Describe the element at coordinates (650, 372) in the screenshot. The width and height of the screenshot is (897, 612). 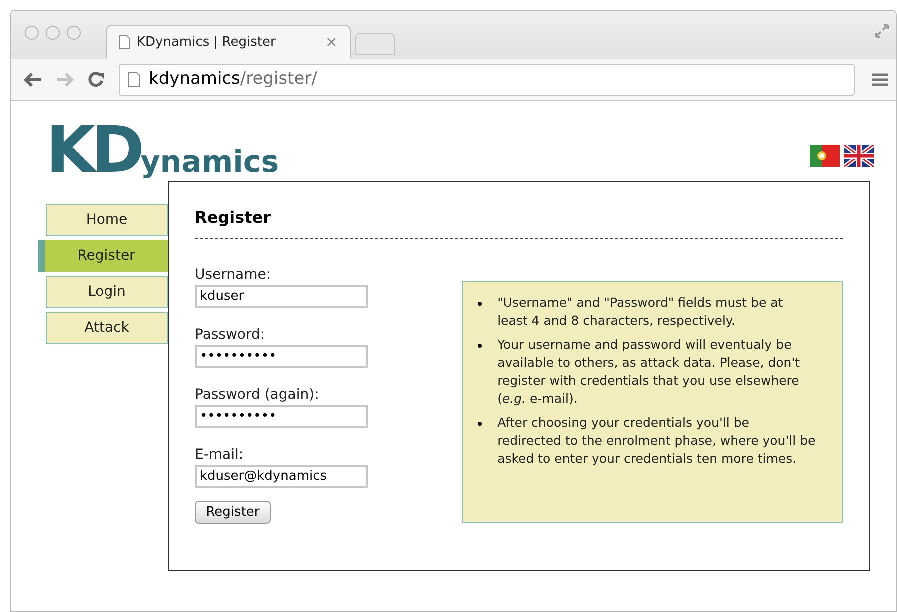
I see `note-text: Your username and password will eventualy be available to others, as attack data. Please, don't register with credentials that you use elsewhere (e.g. e-mail).` at that location.